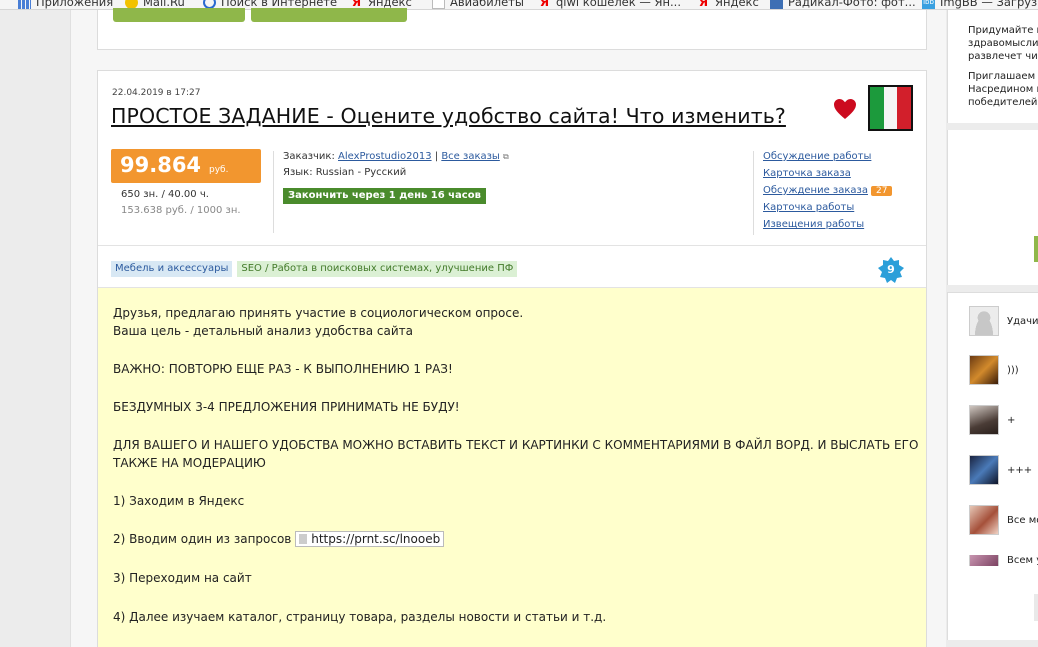  I want to click on sidebar-scroll-tab, so click(1036, 607).